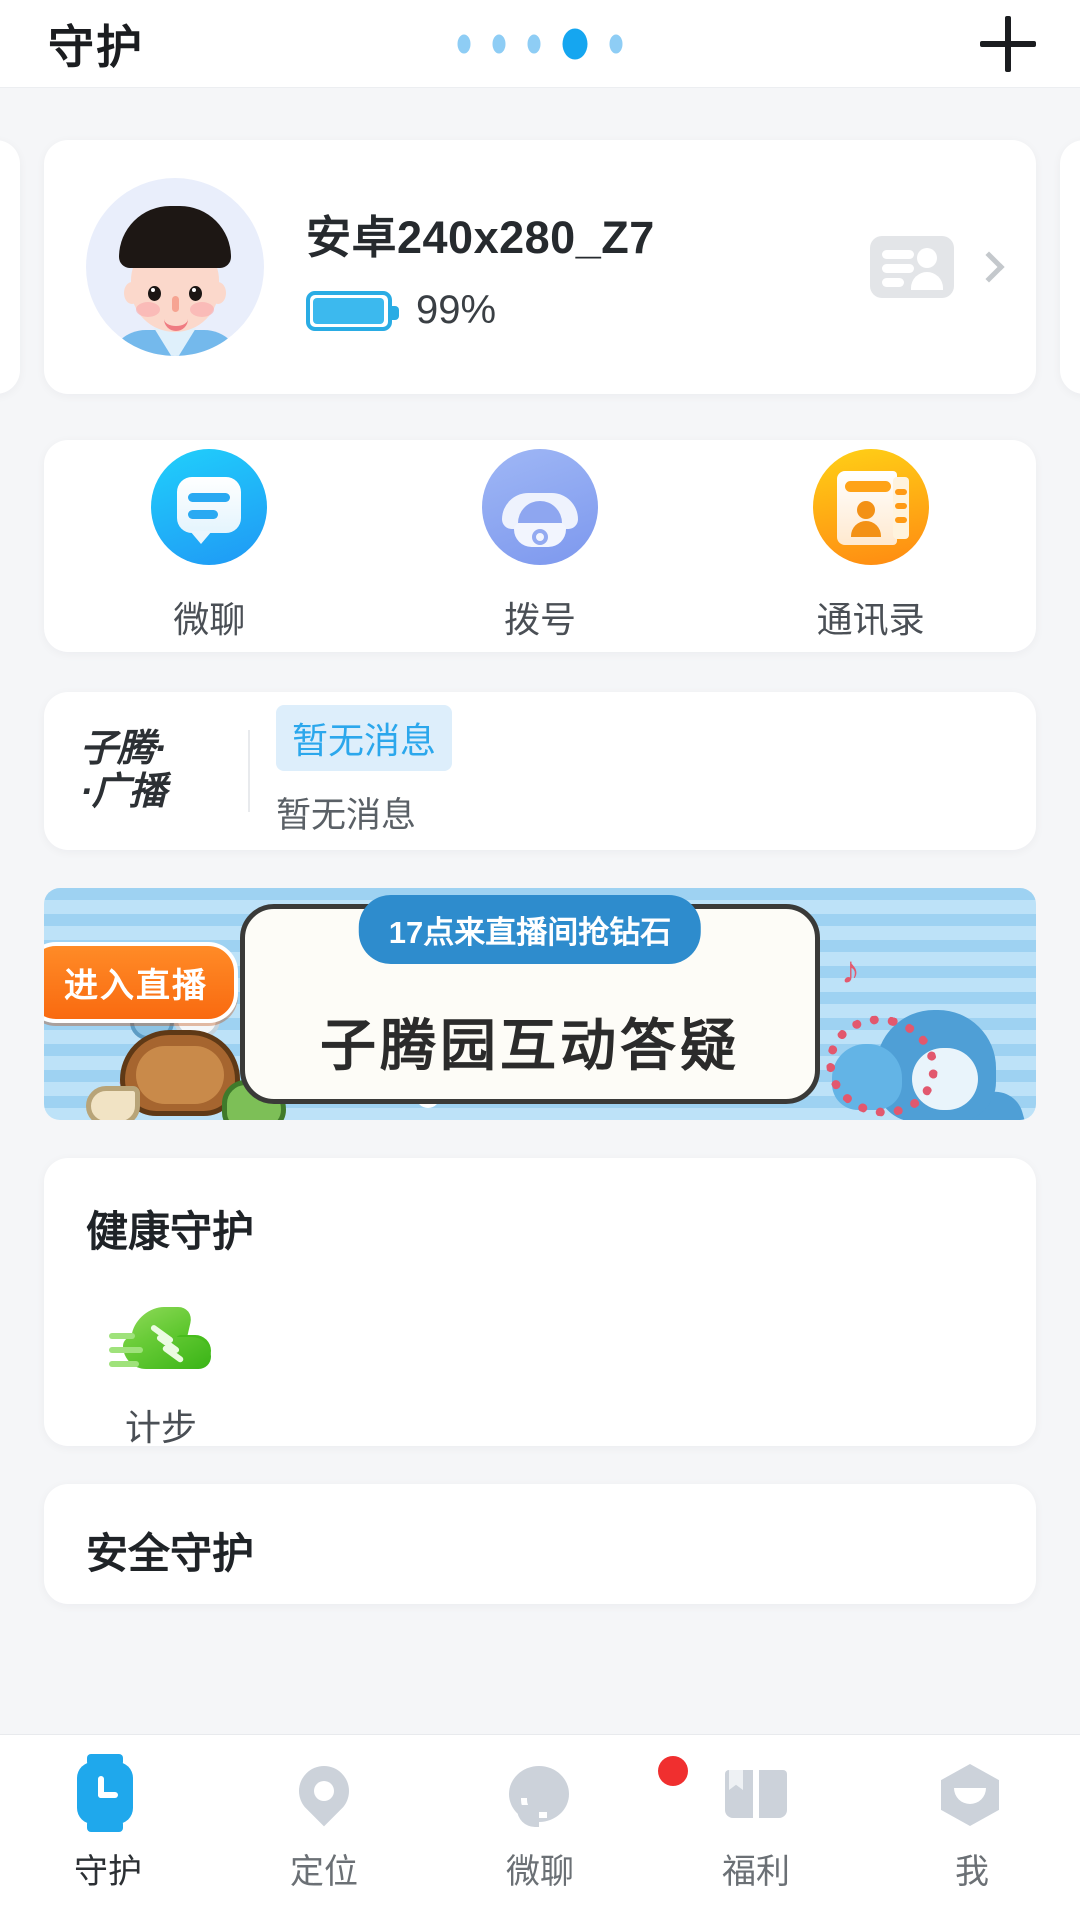  I want to click on quick-action-contacts: 通讯录, so click(870, 546).